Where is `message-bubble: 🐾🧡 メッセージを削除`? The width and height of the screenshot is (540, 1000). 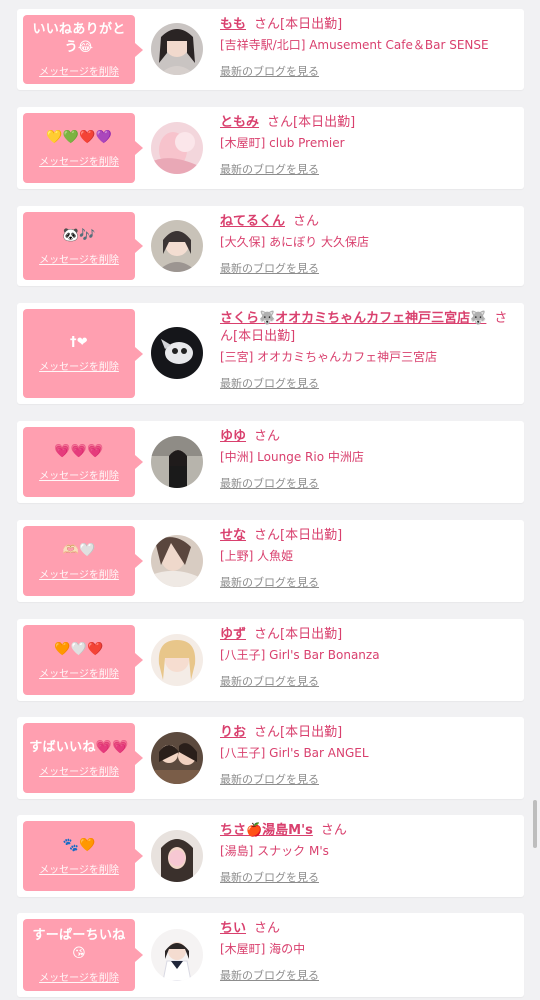
message-bubble: 🐾🧡 メッセージを削除 is located at coordinates (83, 856).